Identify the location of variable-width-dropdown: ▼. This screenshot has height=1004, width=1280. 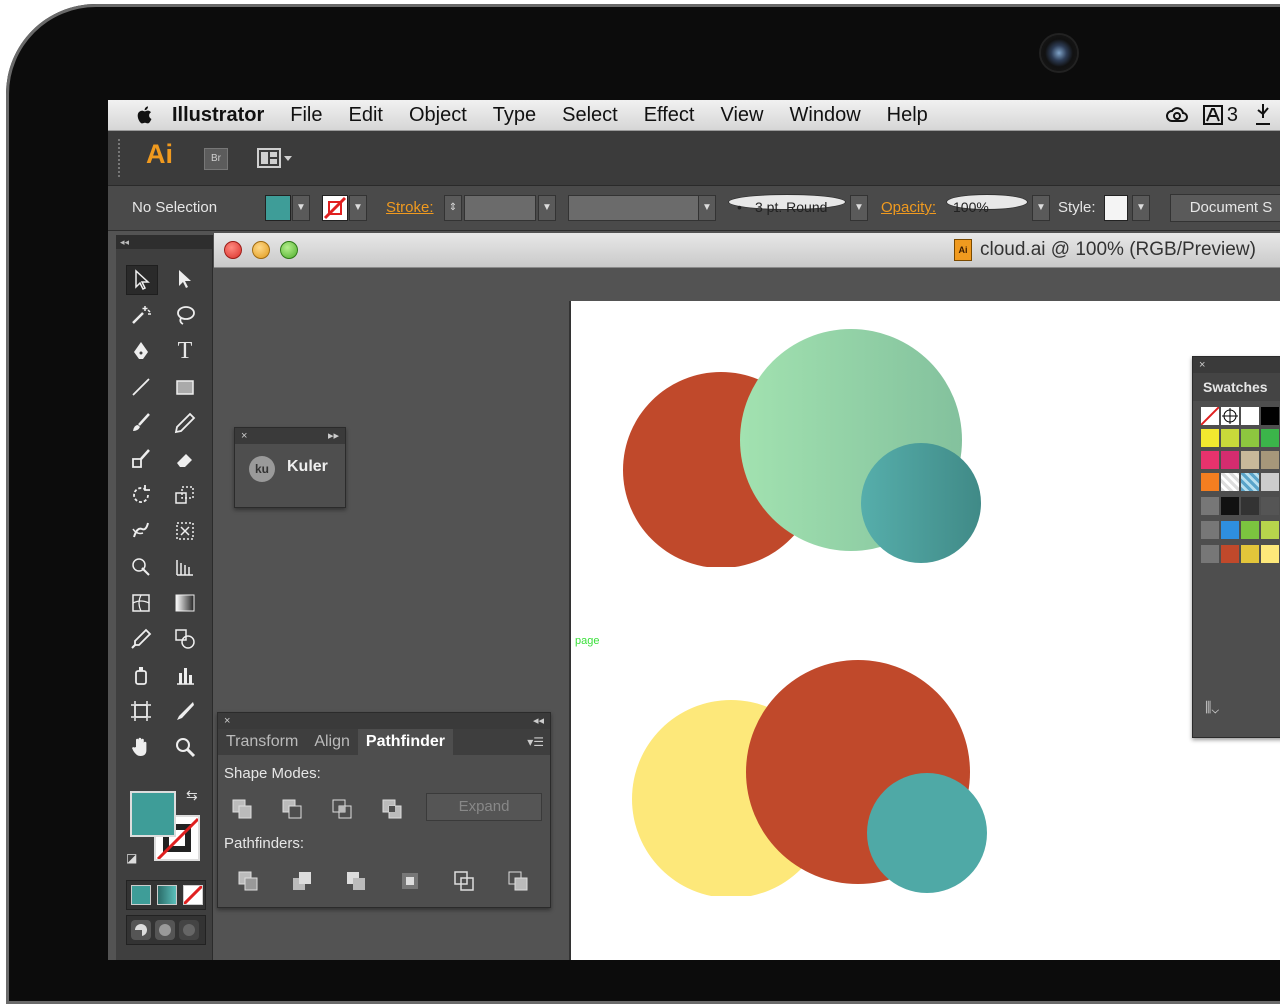
(707, 208).